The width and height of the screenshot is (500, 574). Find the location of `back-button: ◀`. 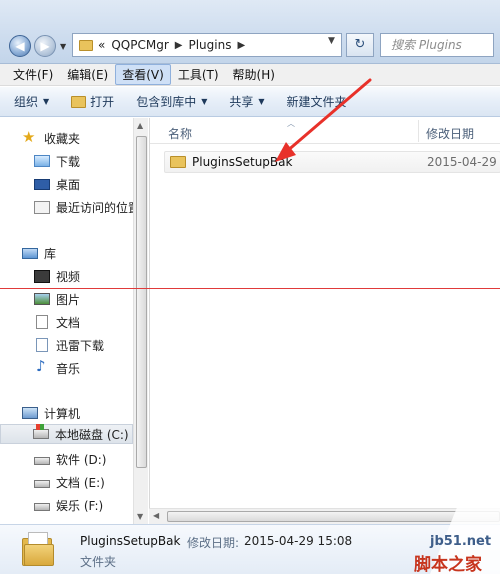

back-button: ◀ is located at coordinates (20, 46).